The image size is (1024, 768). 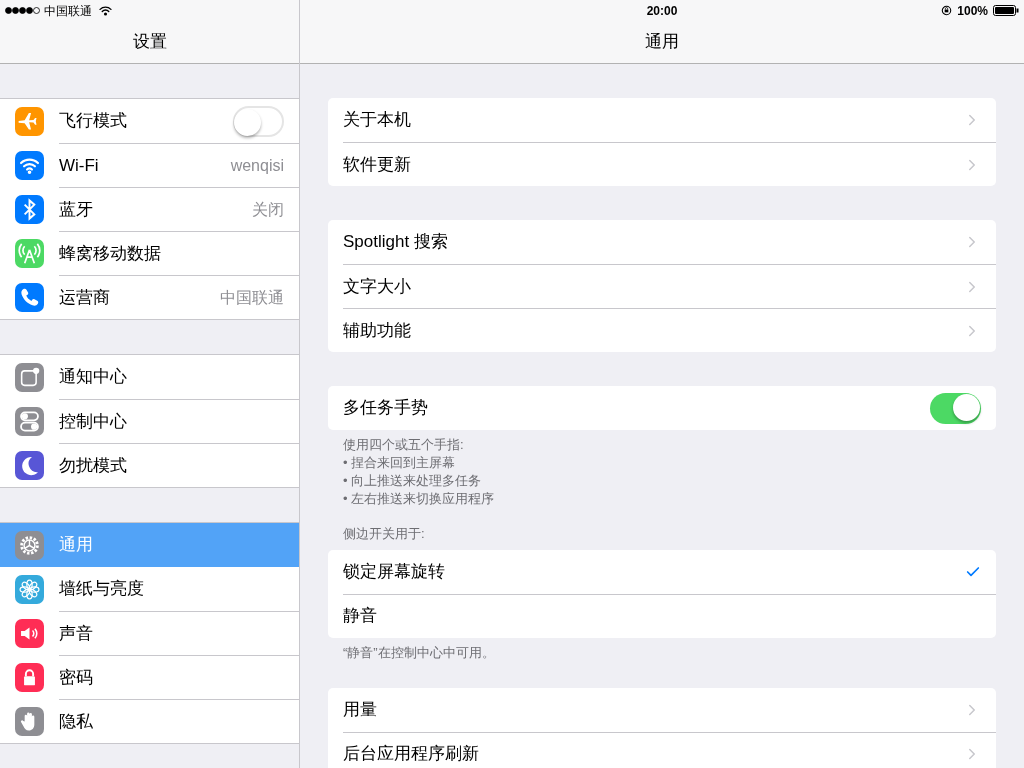 I want to click on signal-icon, so click(x=23, y=10).